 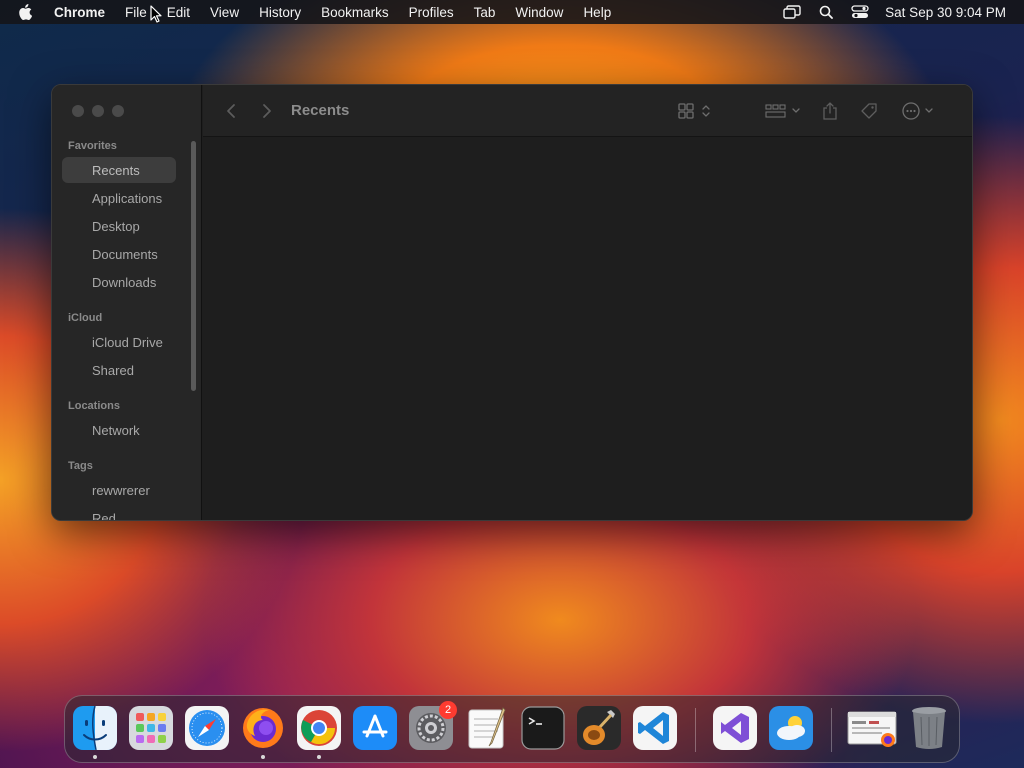 I want to click on minimize-button, so click(x=98, y=111).